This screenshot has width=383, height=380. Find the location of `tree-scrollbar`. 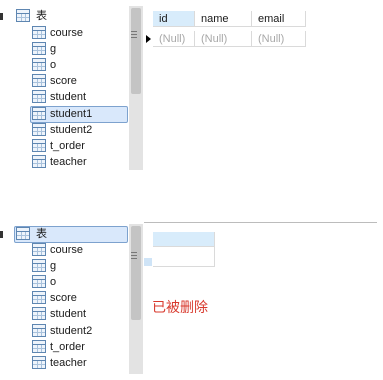

tree-scrollbar is located at coordinates (136, 299).